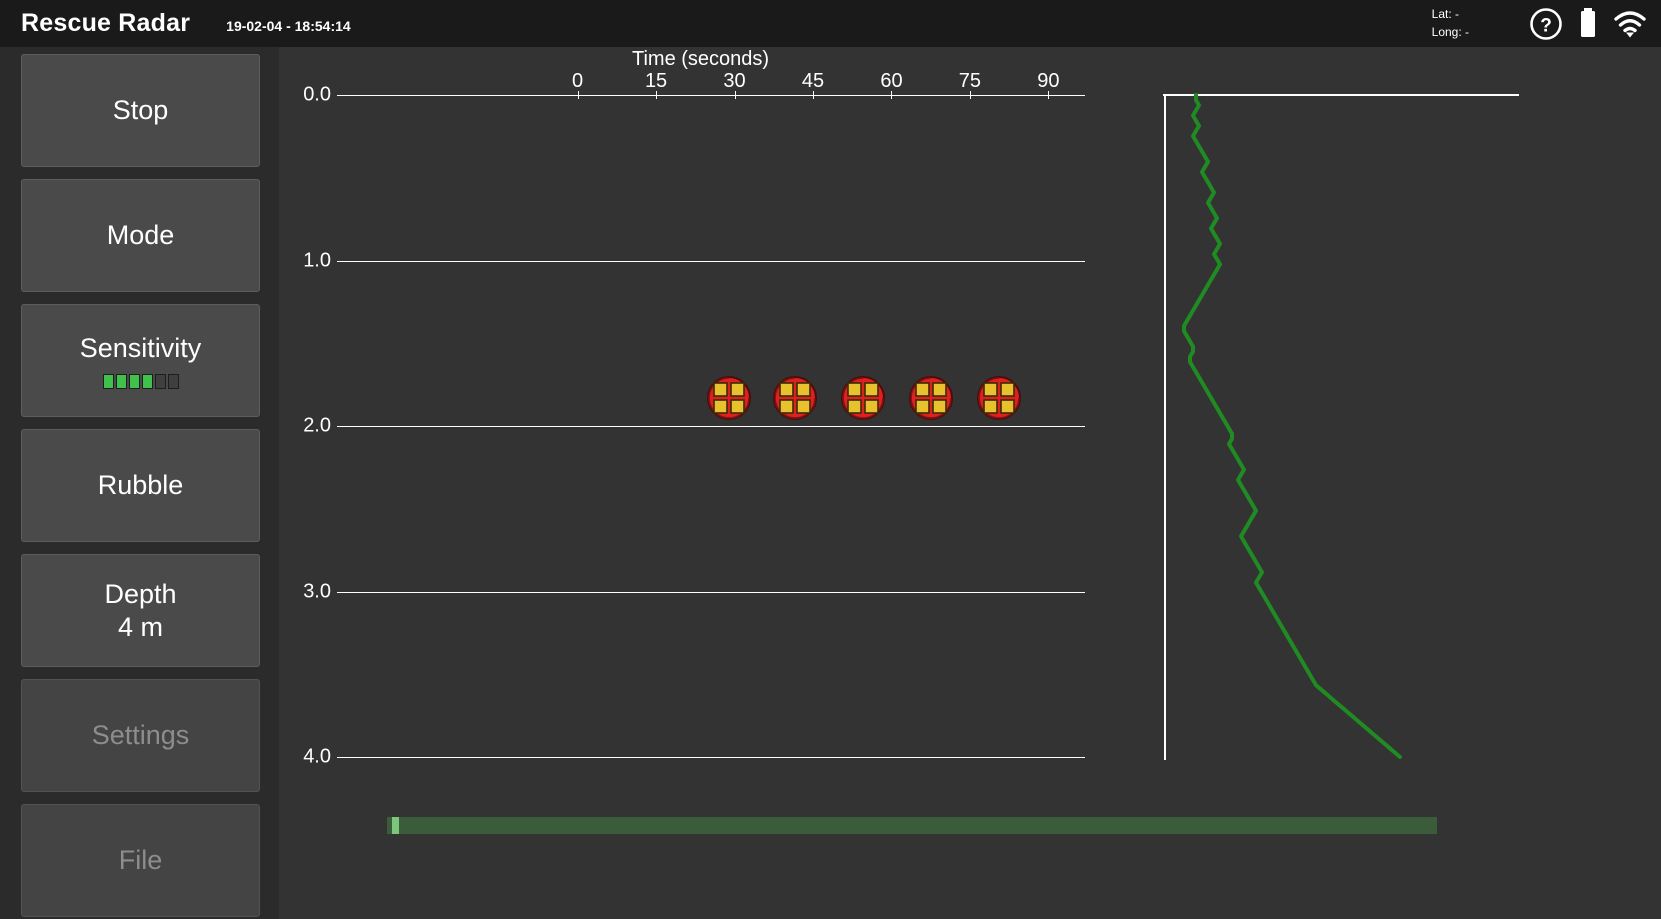  I want to click on depth-tick-label: 4.0, so click(317, 756).